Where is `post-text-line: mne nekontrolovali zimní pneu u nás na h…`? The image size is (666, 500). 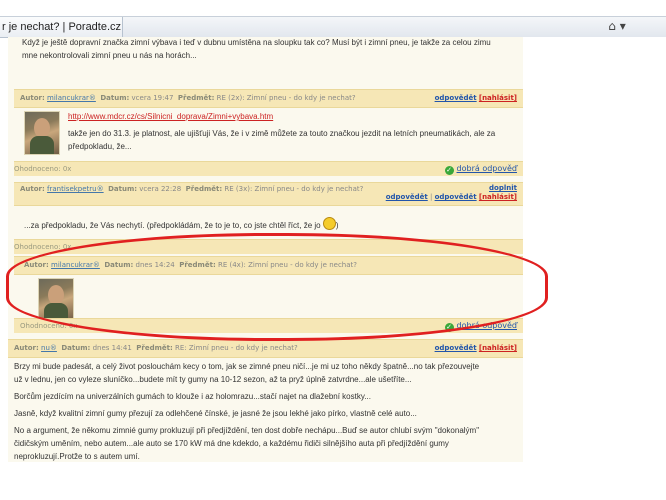 post-text-line: mne nekontrolovali zimní pneu u nás na h… is located at coordinates (109, 55).